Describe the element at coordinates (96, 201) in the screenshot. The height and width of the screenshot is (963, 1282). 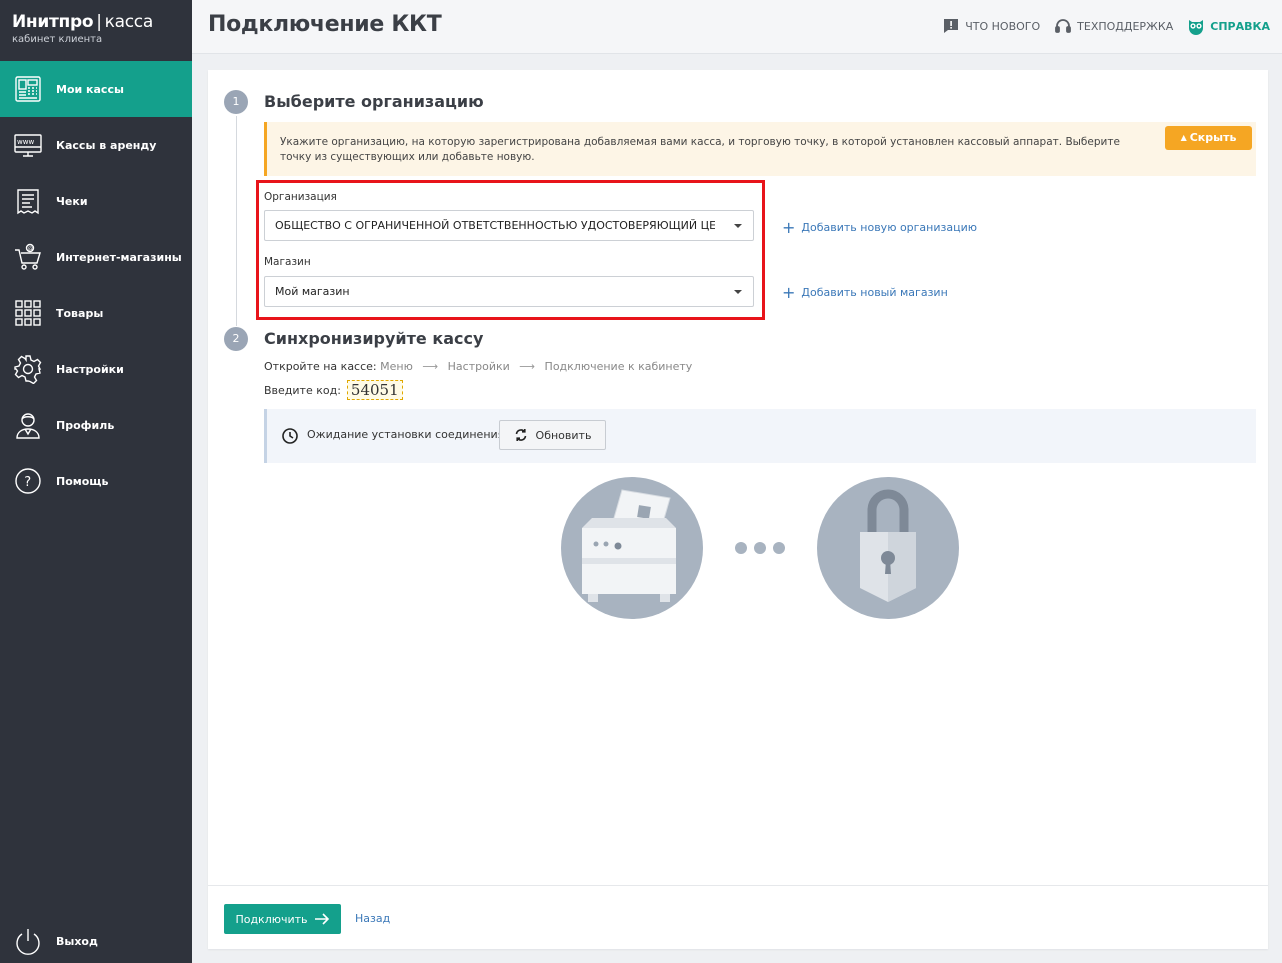
I see `sidebar-item-receipts: Чеки` at that location.